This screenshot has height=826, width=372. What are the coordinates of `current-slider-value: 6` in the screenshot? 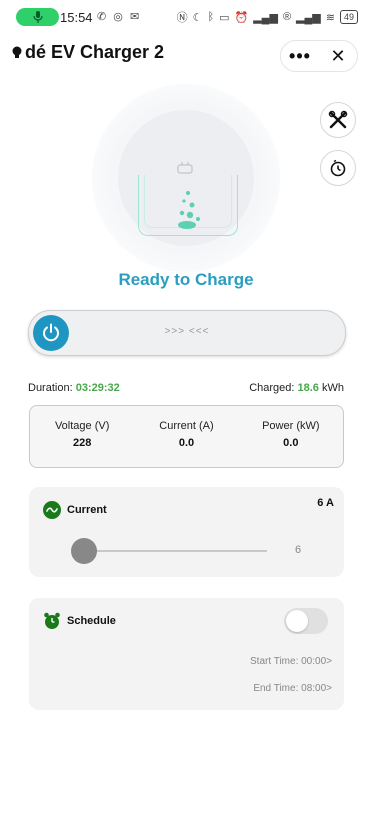 It's located at (298, 550).